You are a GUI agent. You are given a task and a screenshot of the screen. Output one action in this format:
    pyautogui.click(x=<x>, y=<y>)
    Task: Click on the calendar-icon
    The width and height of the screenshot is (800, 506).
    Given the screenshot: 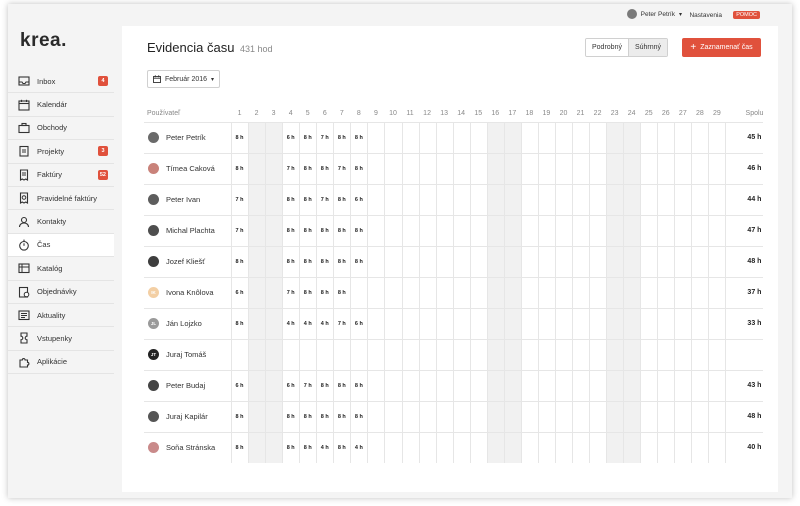 What is the action you would take?
    pyautogui.click(x=157, y=79)
    